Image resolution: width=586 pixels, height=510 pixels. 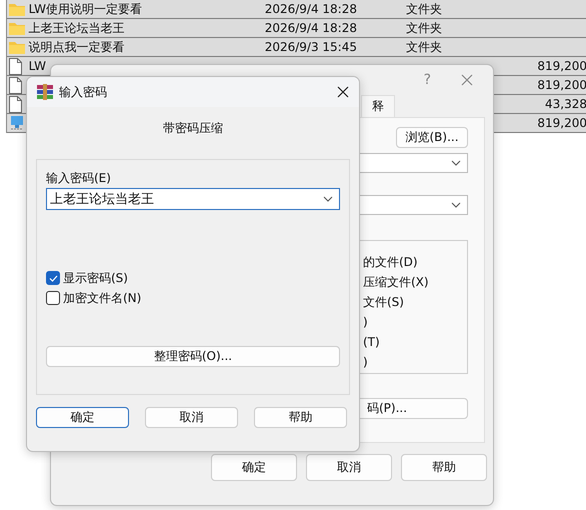 What do you see at coordinates (396, 282) in the screenshot?
I see `option-label: 压缩文件(X)` at bounding box center [396, 282].